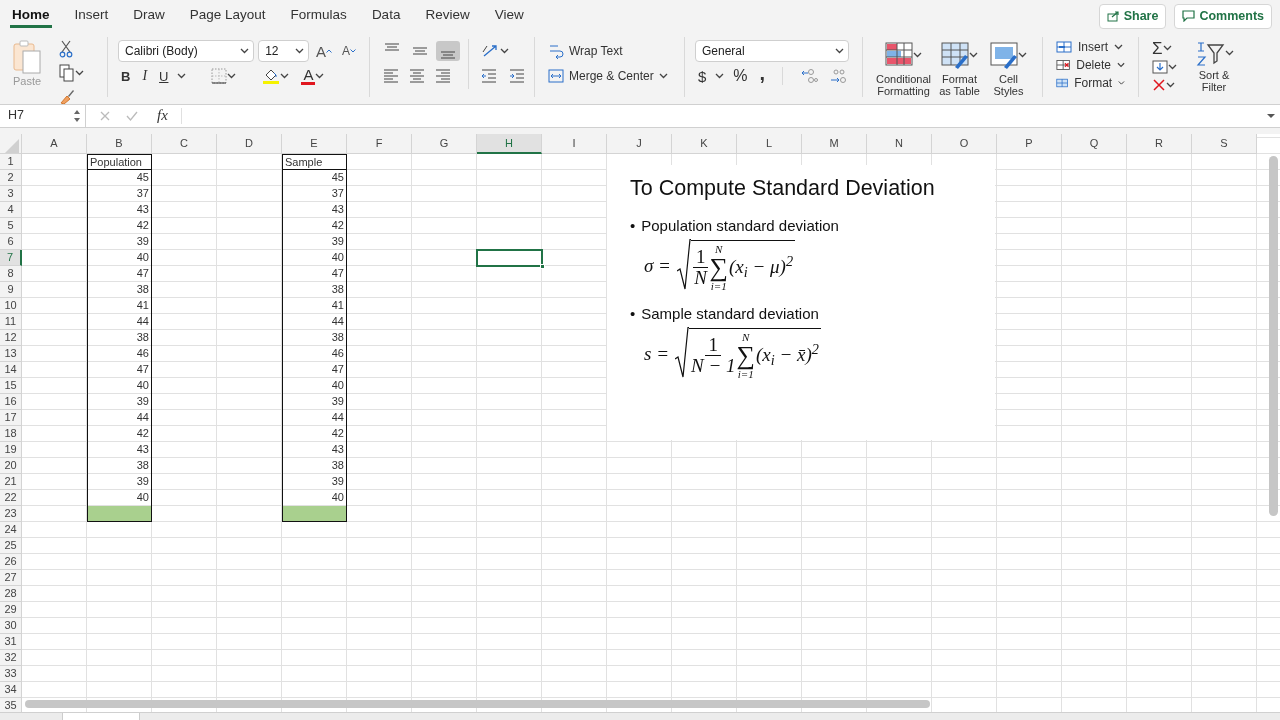 The width and height of the screenshot is (1280, 720). What do you see at coordinates (379, 144) in the screenshot?
I see `column-header: F` at bounding box center [379, 144].